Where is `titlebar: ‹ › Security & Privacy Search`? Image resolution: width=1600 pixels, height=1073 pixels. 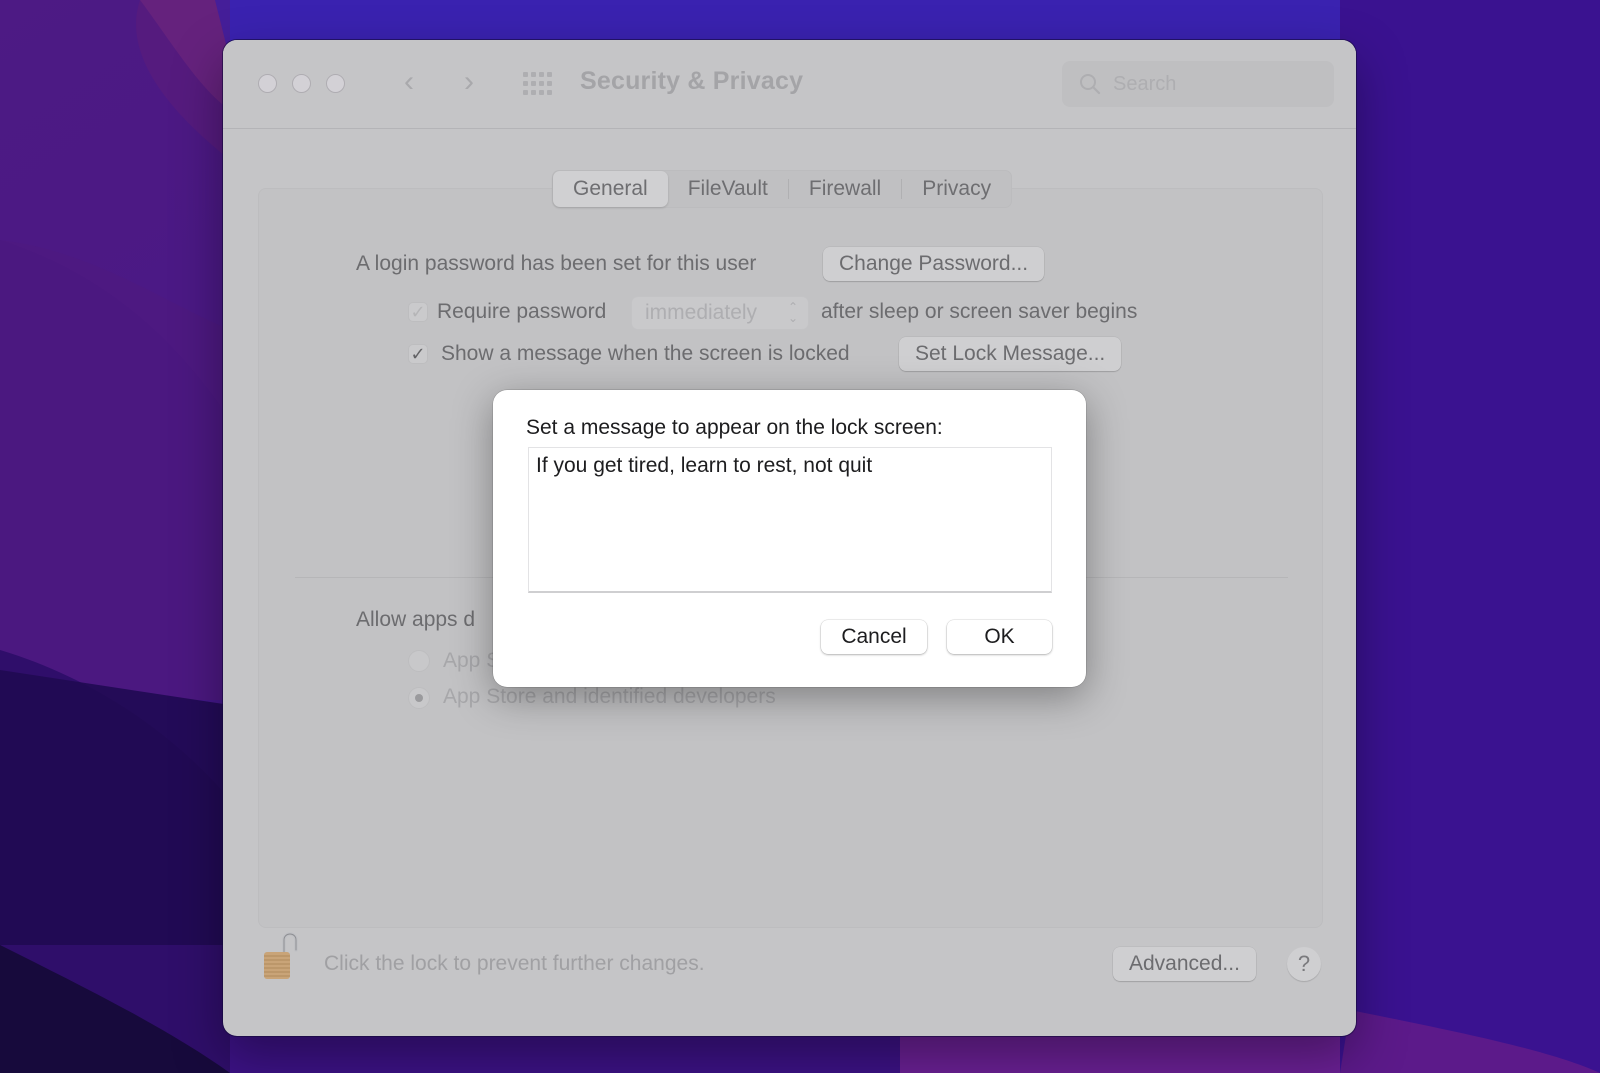 titlebar: ‹ › Security & Privacy Search is located at coordinates (789, 84).